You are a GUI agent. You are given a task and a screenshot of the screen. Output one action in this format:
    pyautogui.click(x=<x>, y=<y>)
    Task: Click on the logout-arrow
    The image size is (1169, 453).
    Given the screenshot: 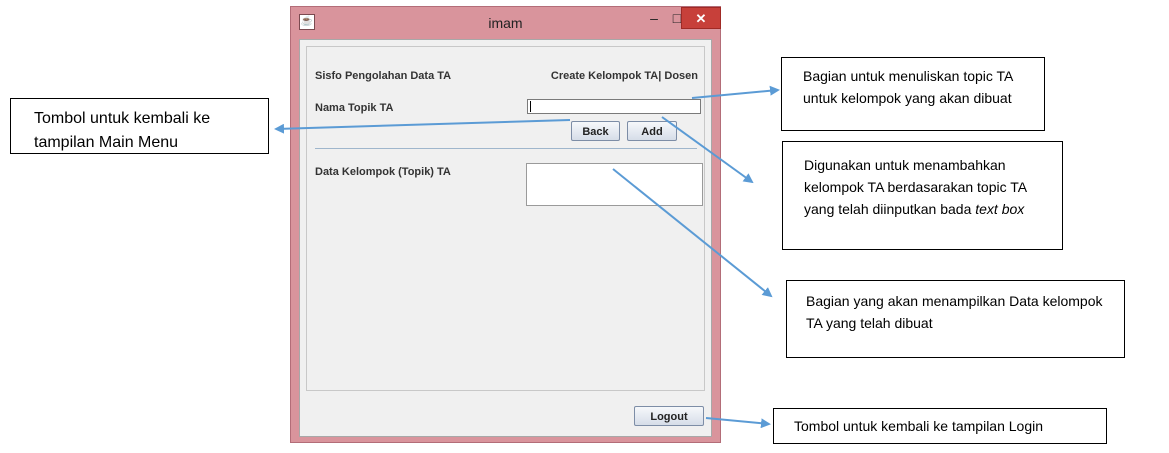 What is the action you would take?
    pyautogui.click(x=738, y=423)
    